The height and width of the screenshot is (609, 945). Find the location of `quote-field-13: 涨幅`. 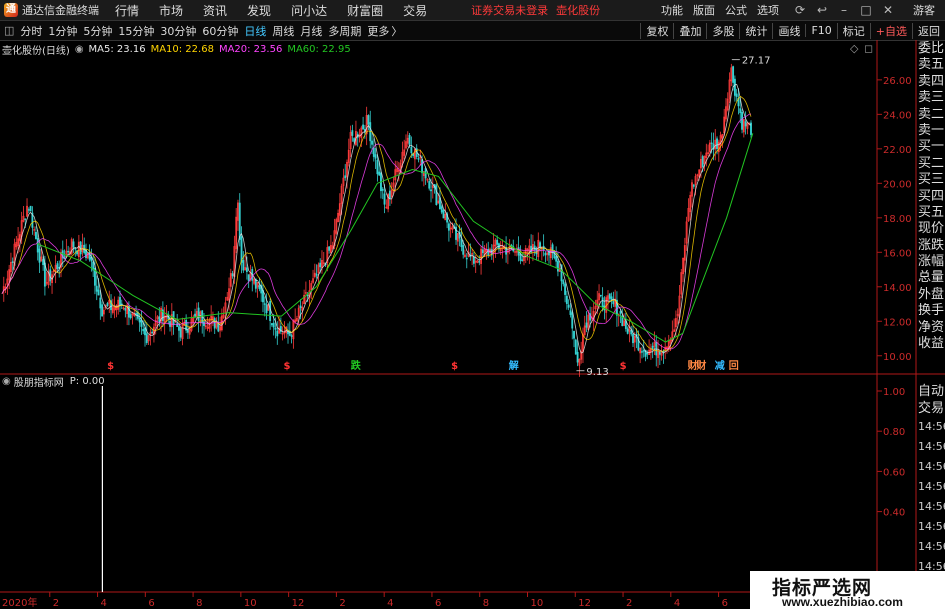

quote-field-13: 涨幅 is located at coordinates (931, 262).